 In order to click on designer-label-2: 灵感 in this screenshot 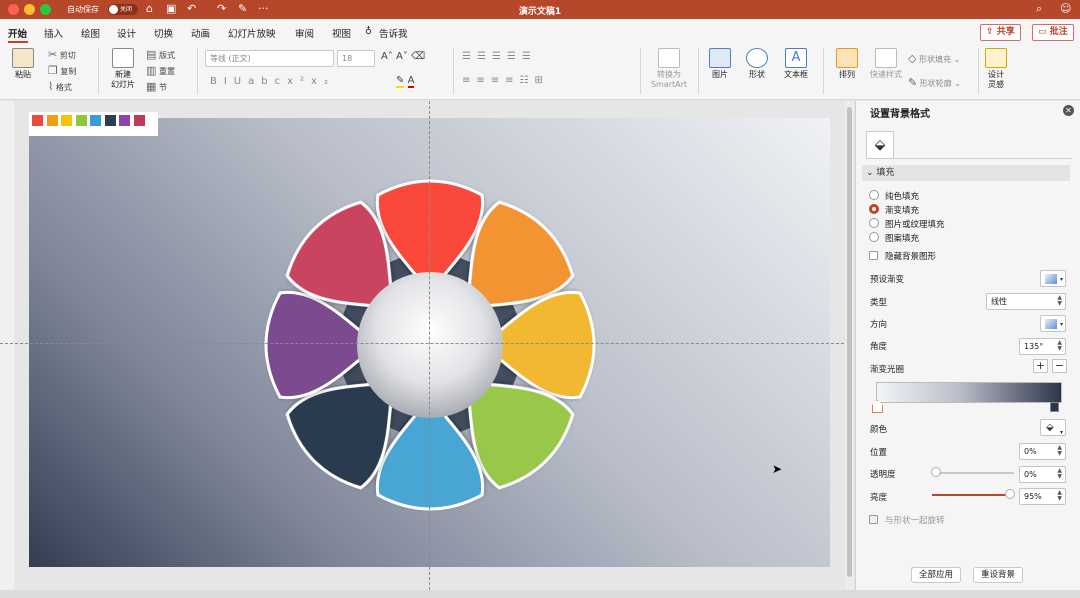, I will do `click(996, 84)`.